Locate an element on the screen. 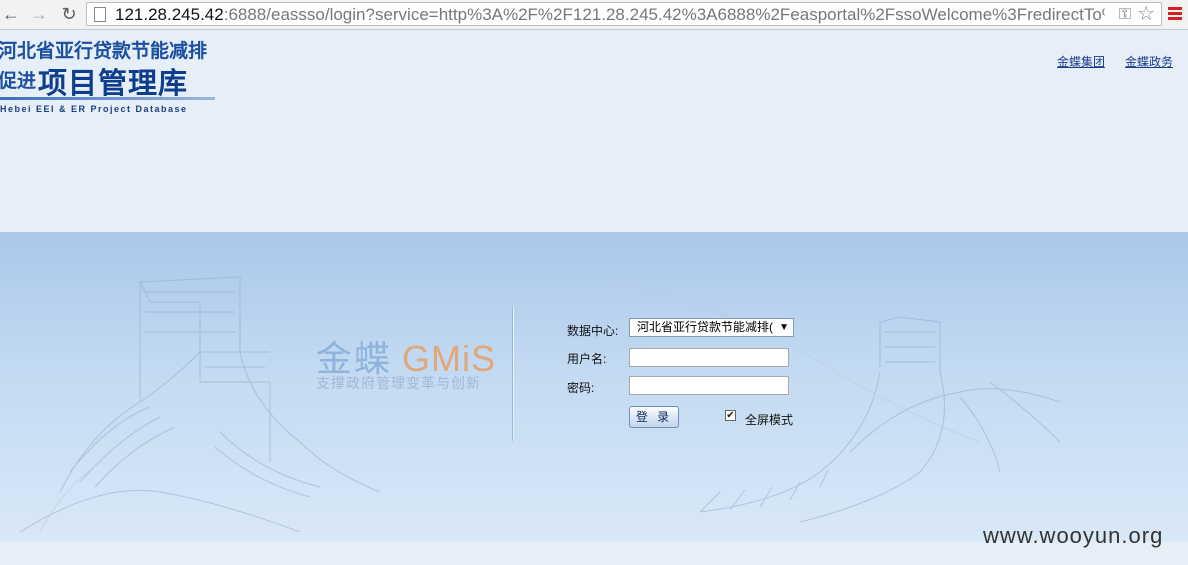 The width and height of the screenshot is (1188, 565). logo-title-prefix: 促进 is located at coordinates (18, 81).